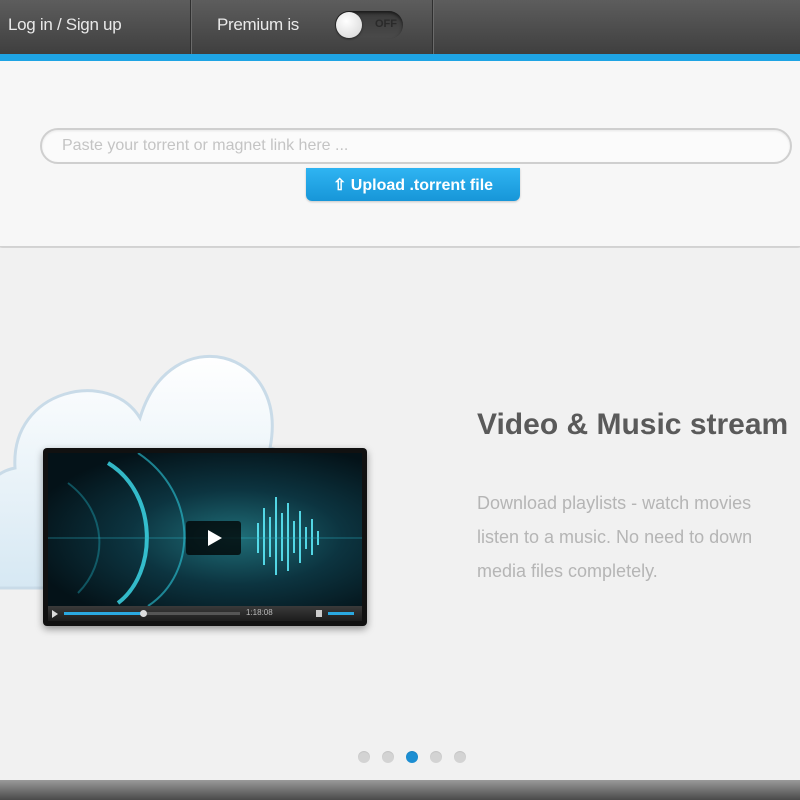  I want to click on video-player-preview: 1:18:08, so click(205, 537).